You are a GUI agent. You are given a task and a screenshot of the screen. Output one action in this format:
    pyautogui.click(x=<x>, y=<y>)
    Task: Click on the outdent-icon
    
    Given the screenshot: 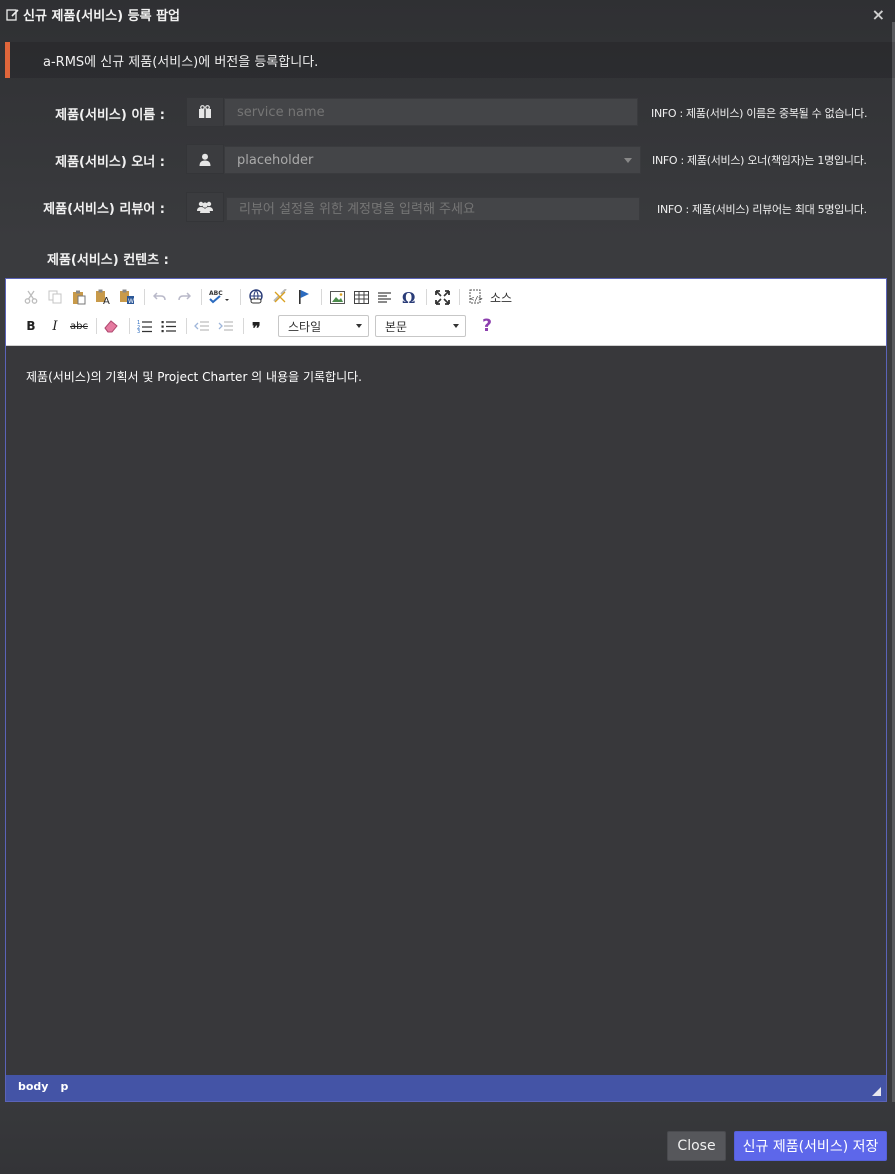 What is the action you would take?
    pyautogui.click(x=202, y=326)
    